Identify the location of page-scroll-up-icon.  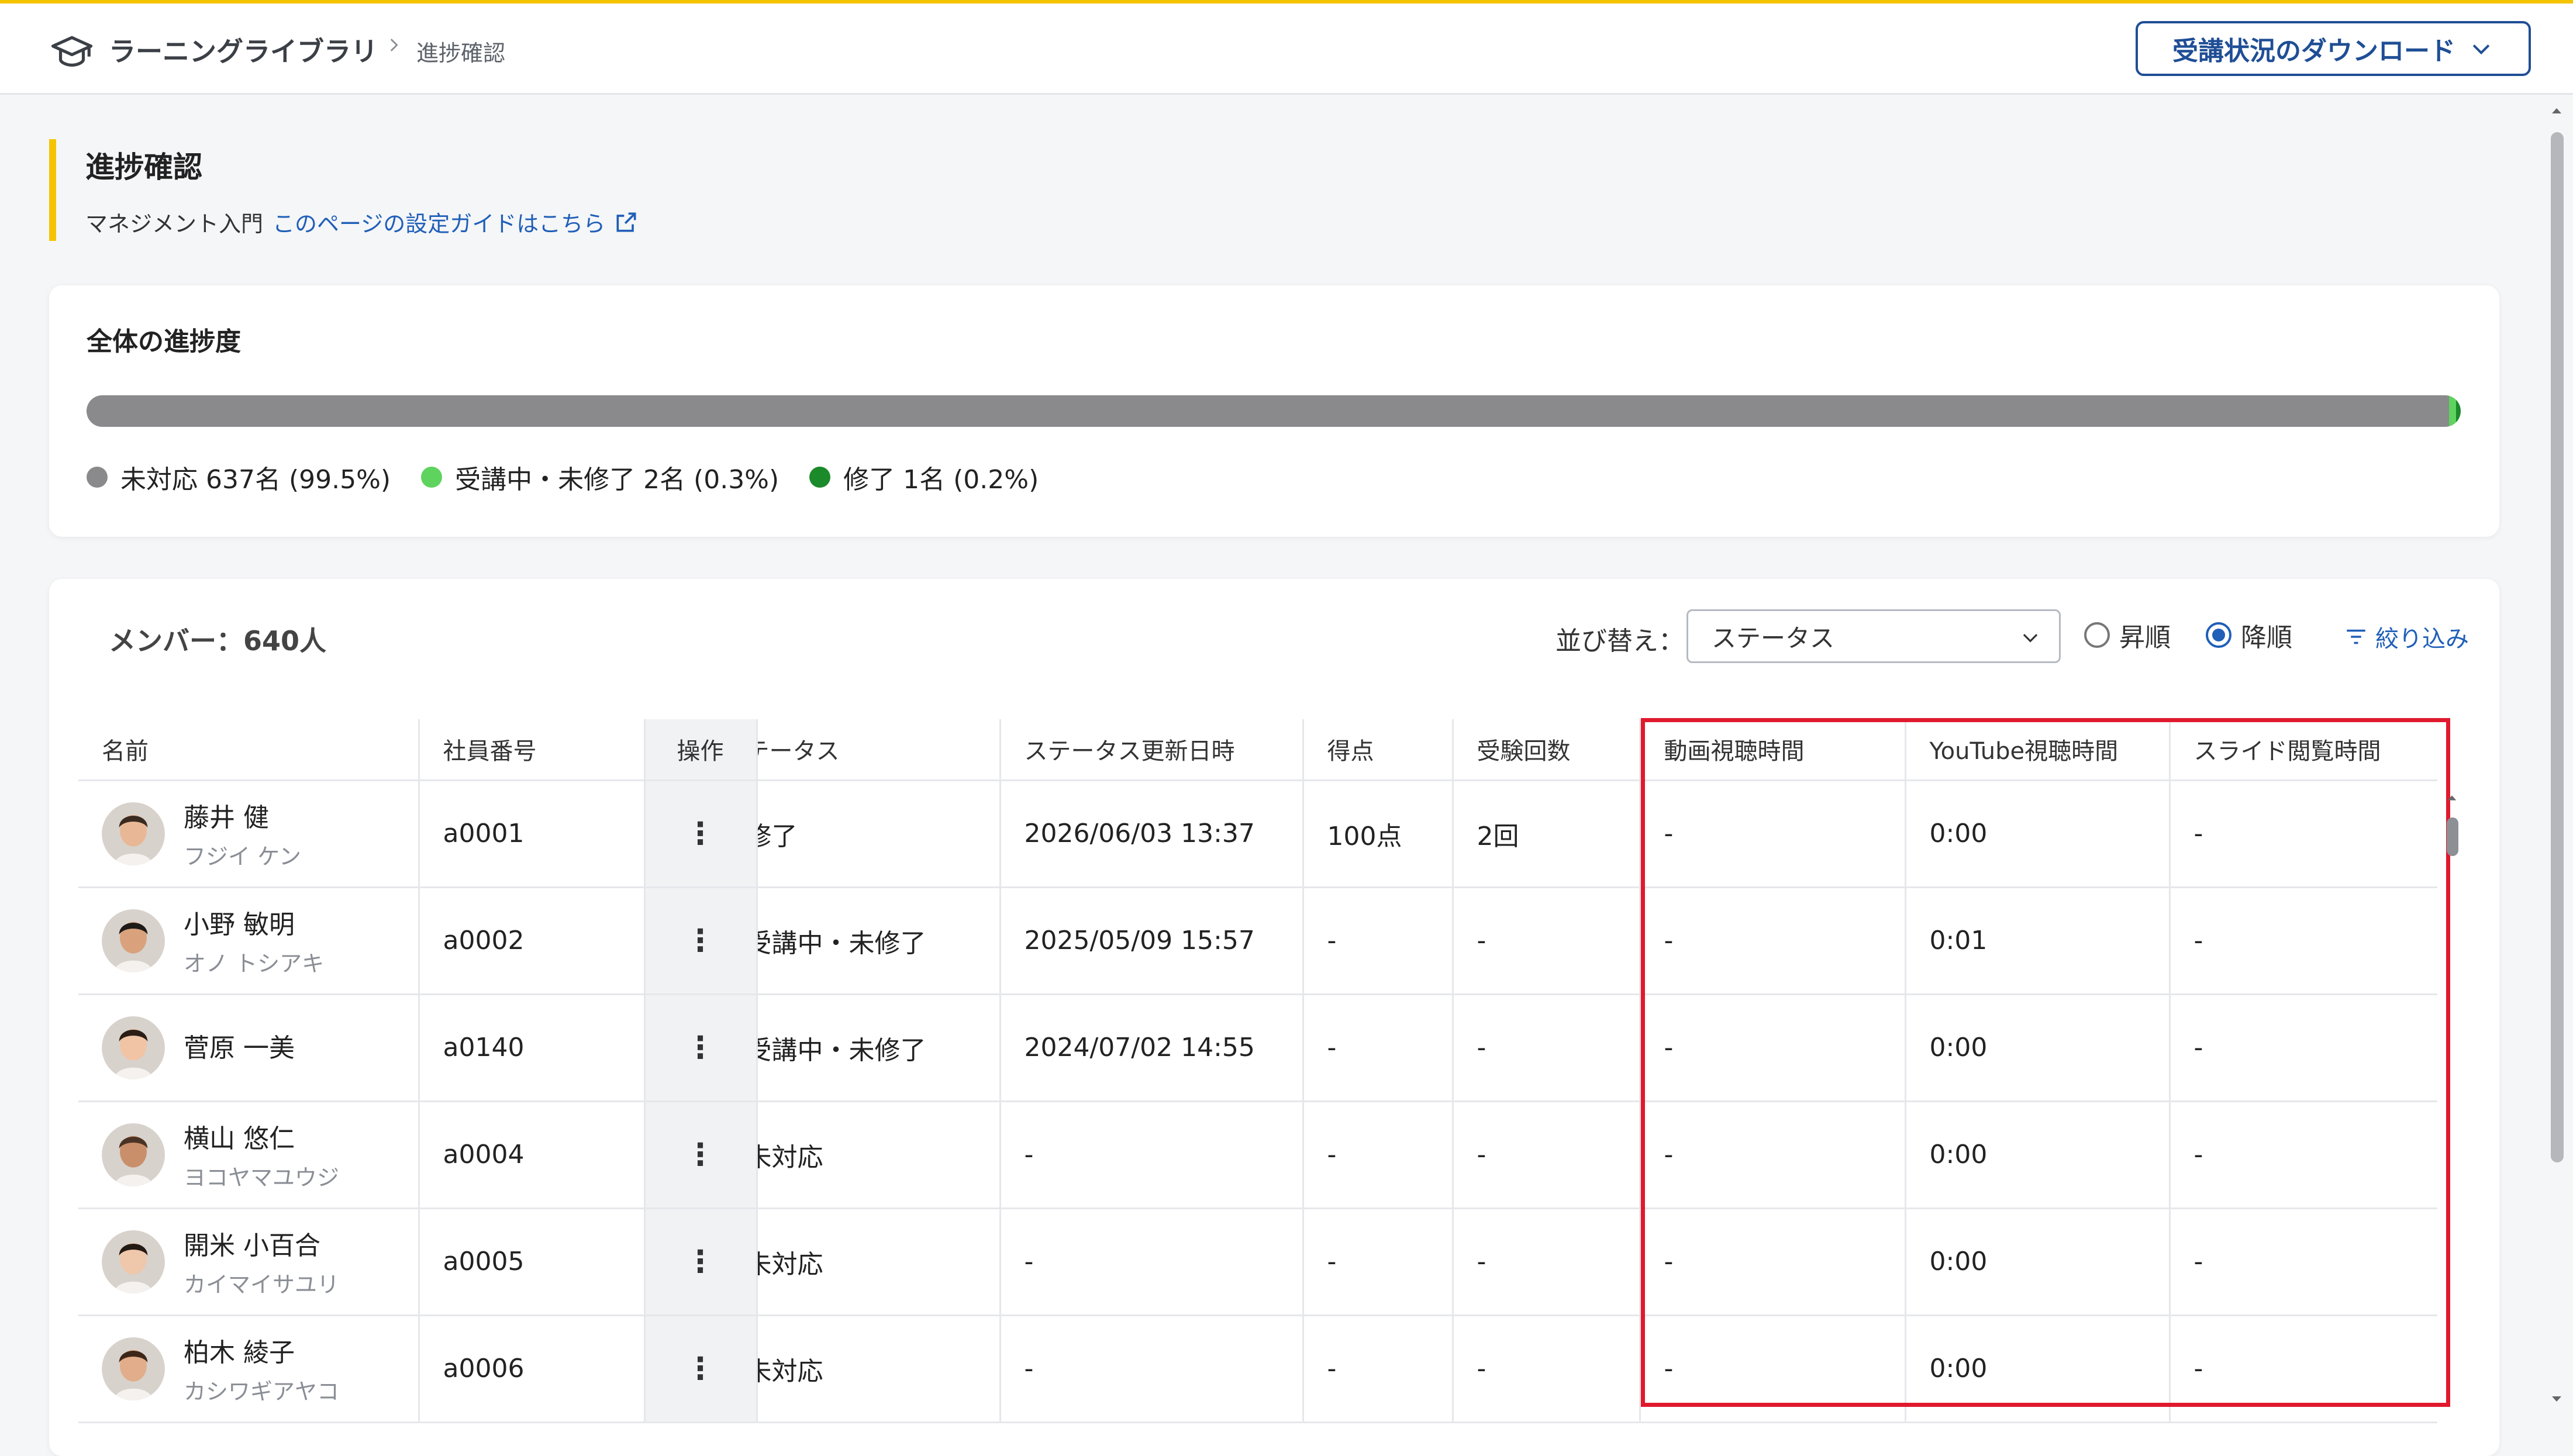
(2557, 111).